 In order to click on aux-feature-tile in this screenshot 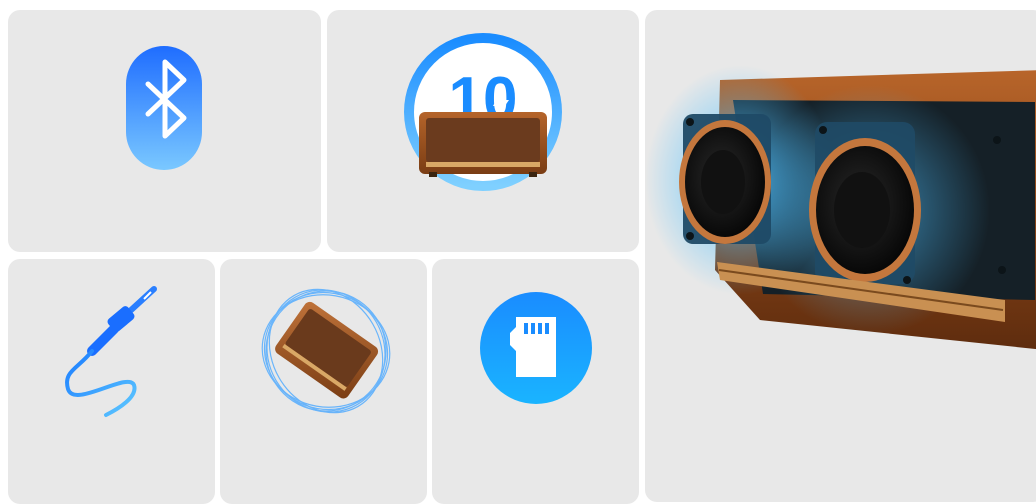, I will do `click(111, 381)`.